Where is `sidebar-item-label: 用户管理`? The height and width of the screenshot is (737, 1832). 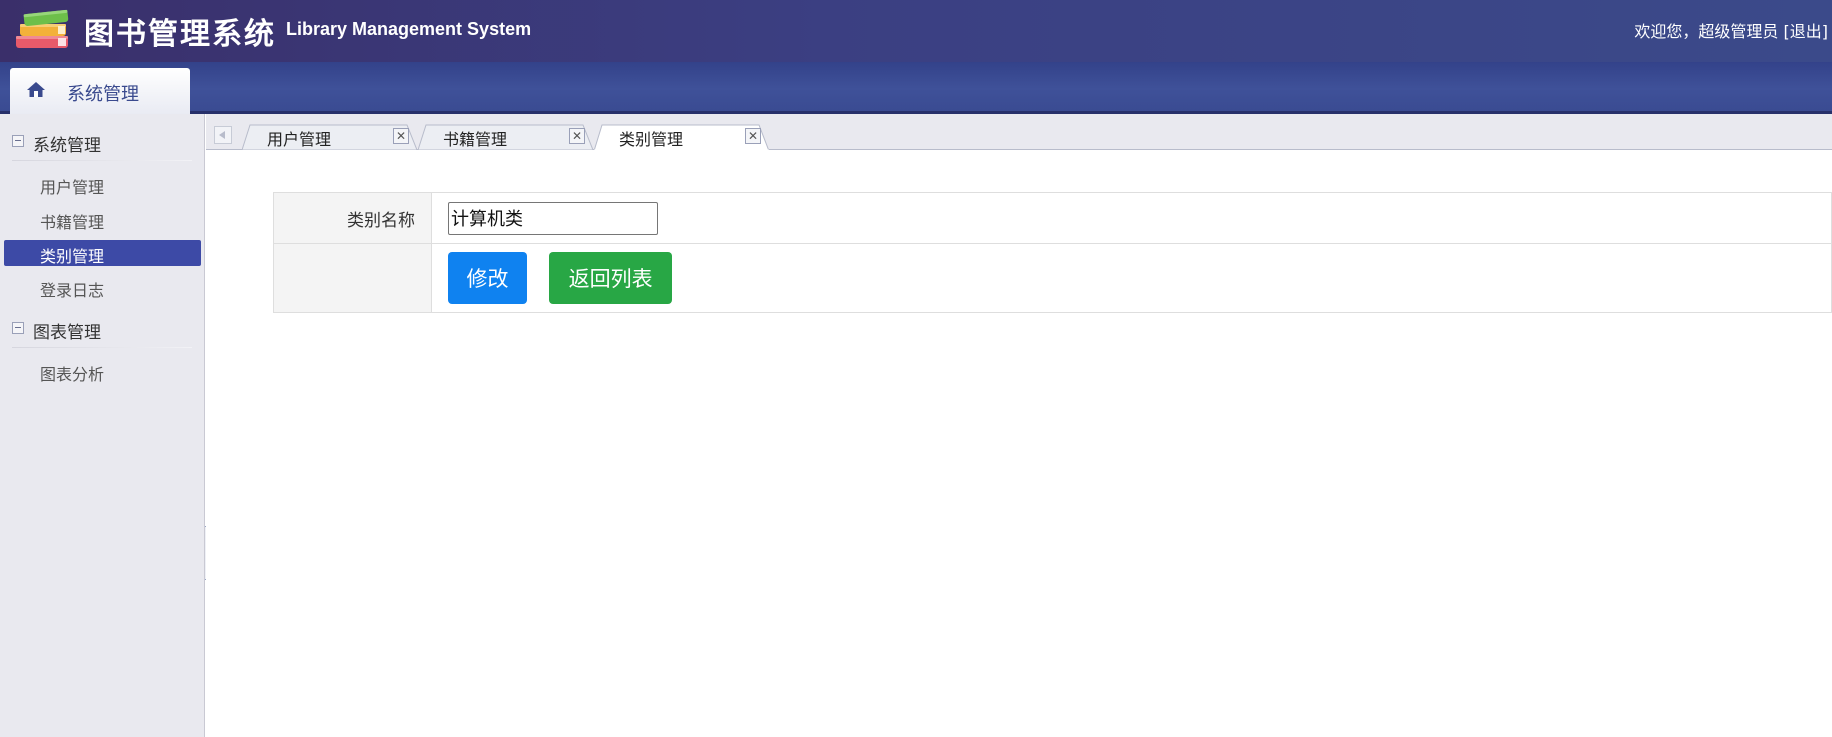 sidebar-item-label: 用户管理 is located at coordinates (72, 187).